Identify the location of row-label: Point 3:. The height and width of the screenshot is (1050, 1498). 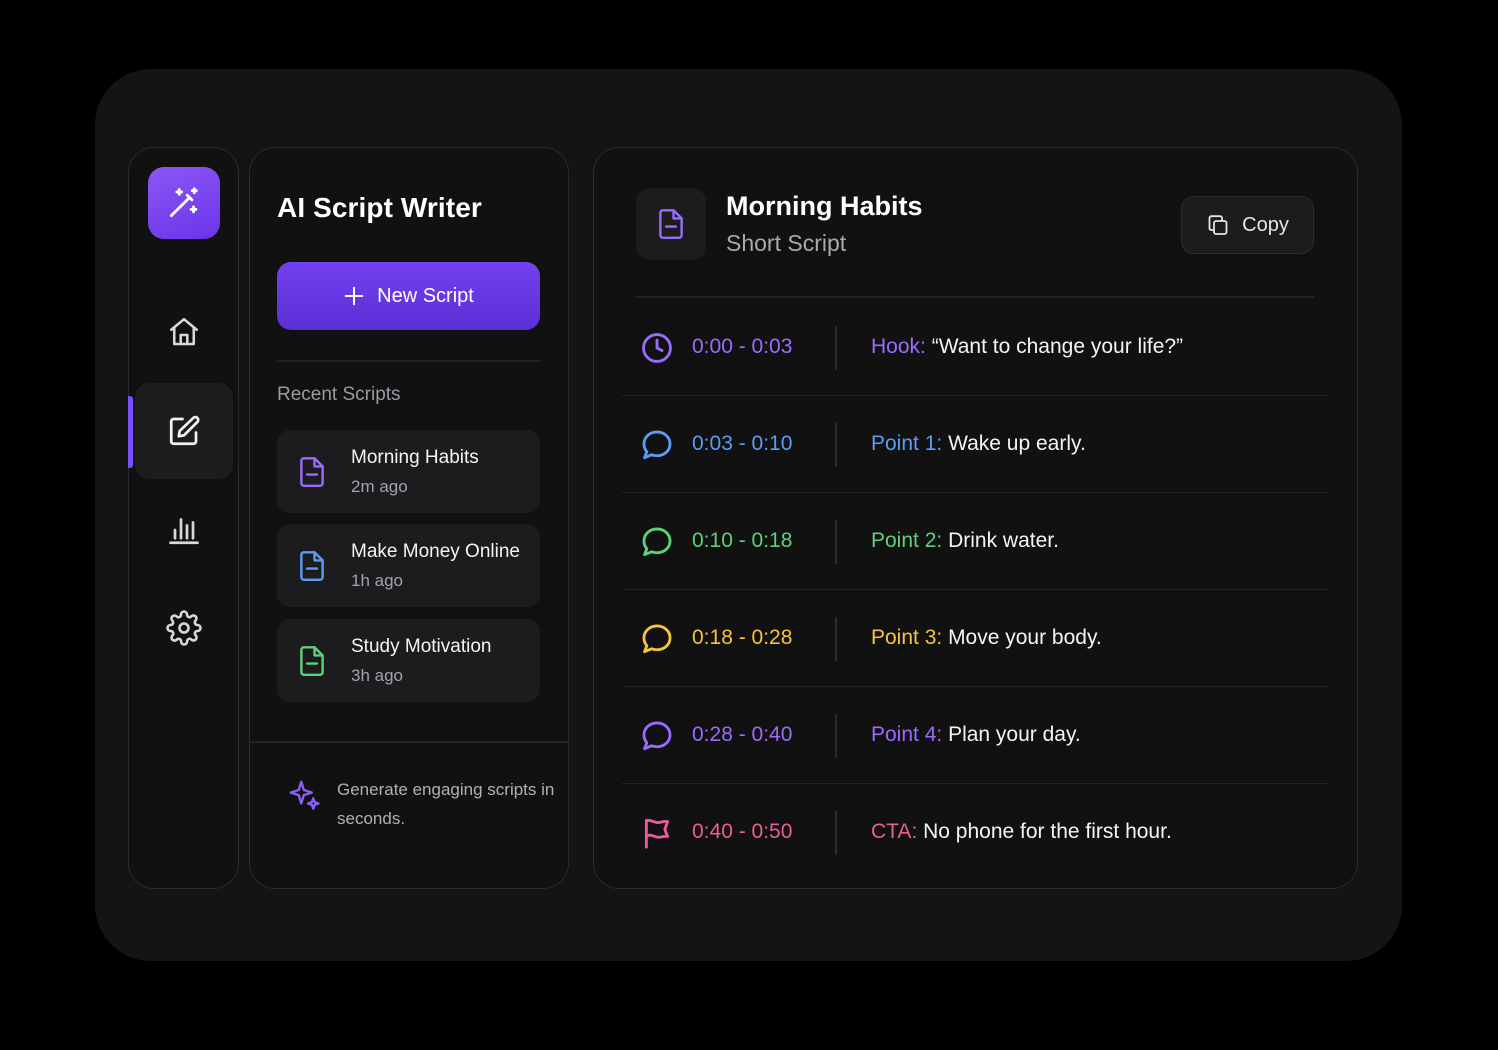
(907, 637).